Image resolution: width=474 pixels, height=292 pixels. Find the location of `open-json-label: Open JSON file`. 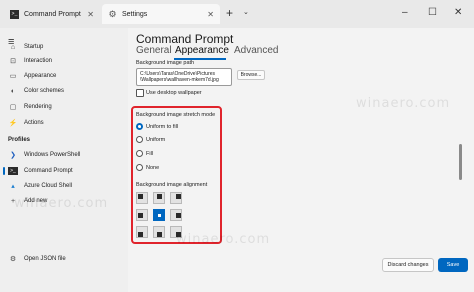

open-json-label: Open JSON file is located at coordinates (45, 259).